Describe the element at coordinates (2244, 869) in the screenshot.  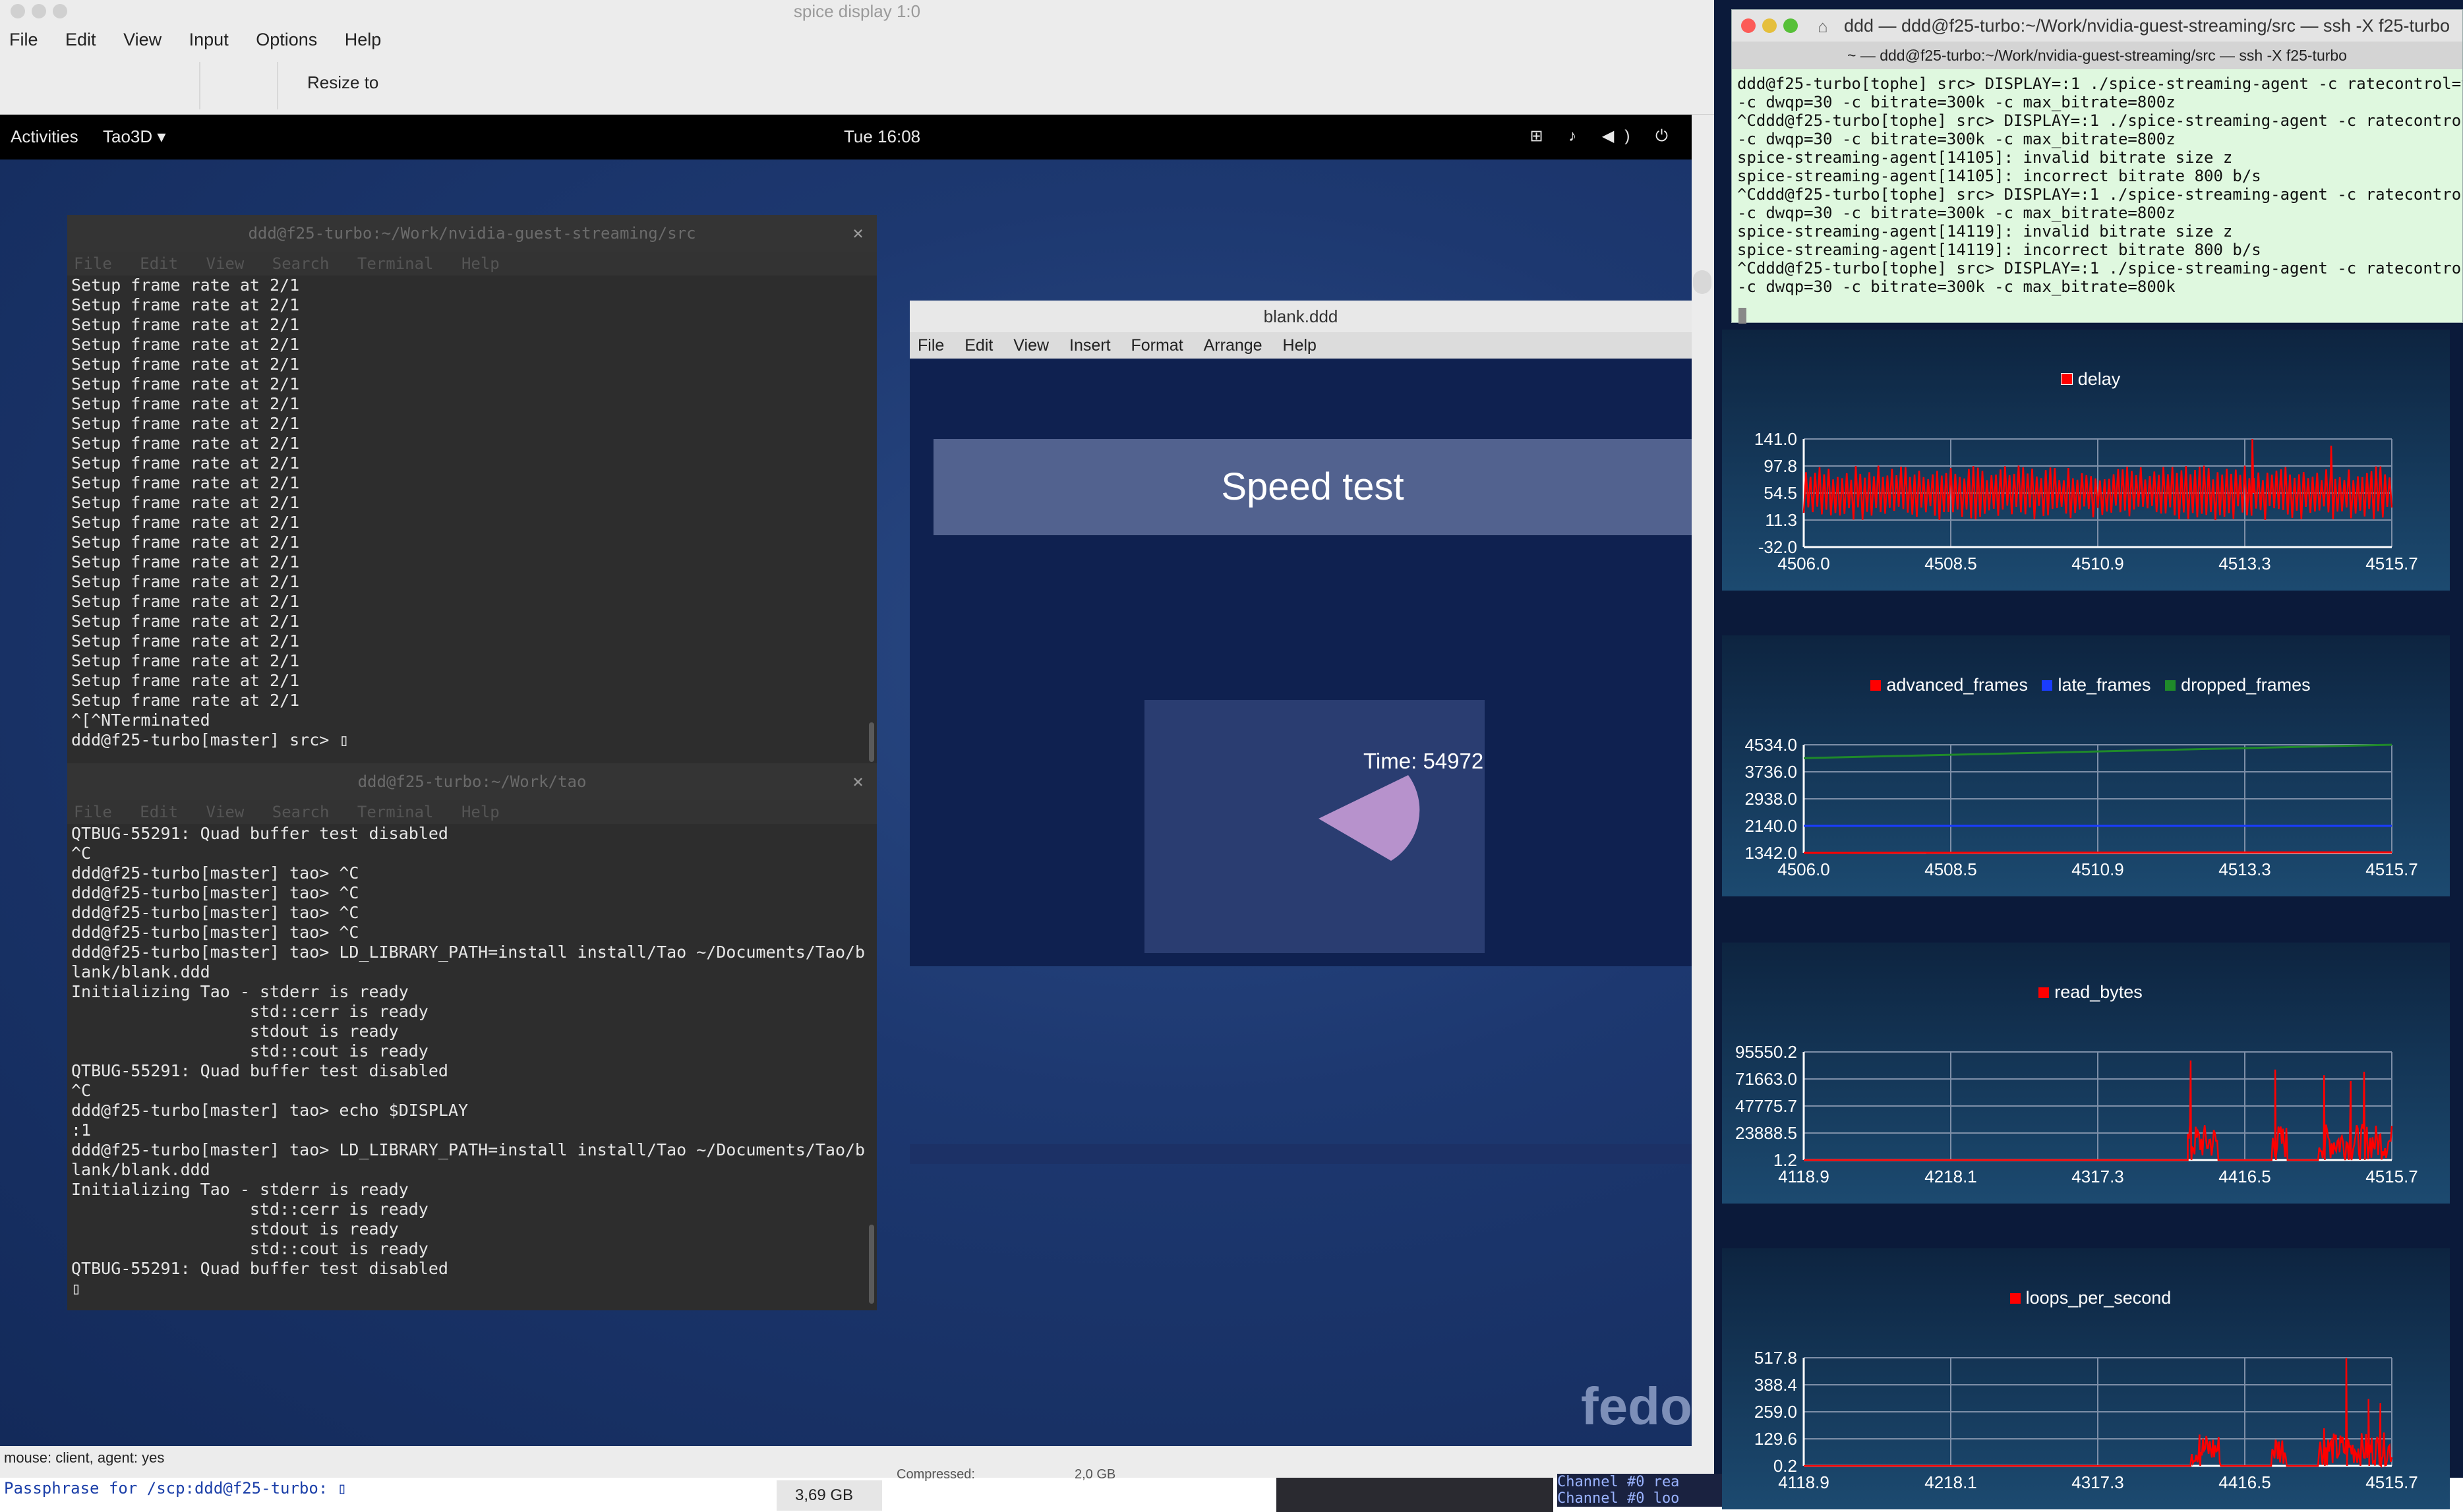
I see `x-tick-label: 4513.3` at that location.